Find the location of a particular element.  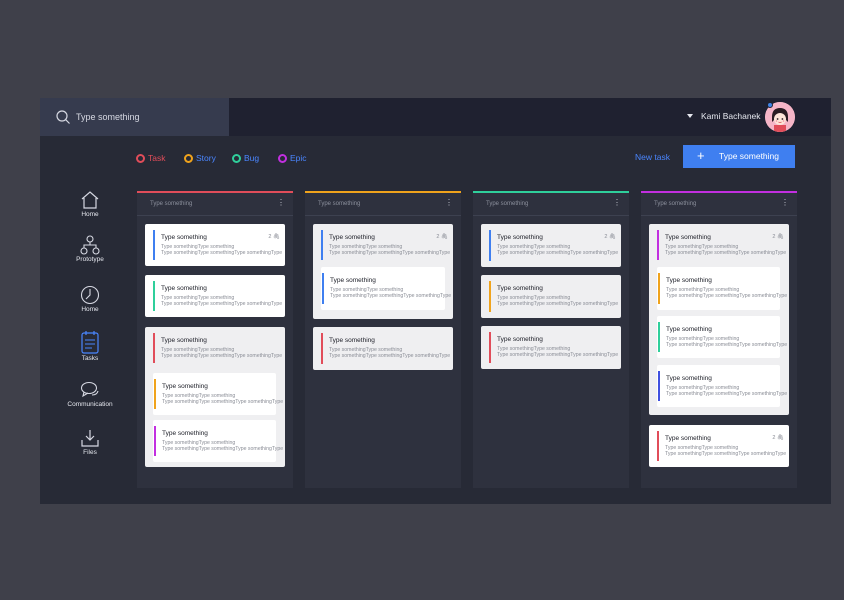

new-task-link: New task is located at coordinates (652, 157).